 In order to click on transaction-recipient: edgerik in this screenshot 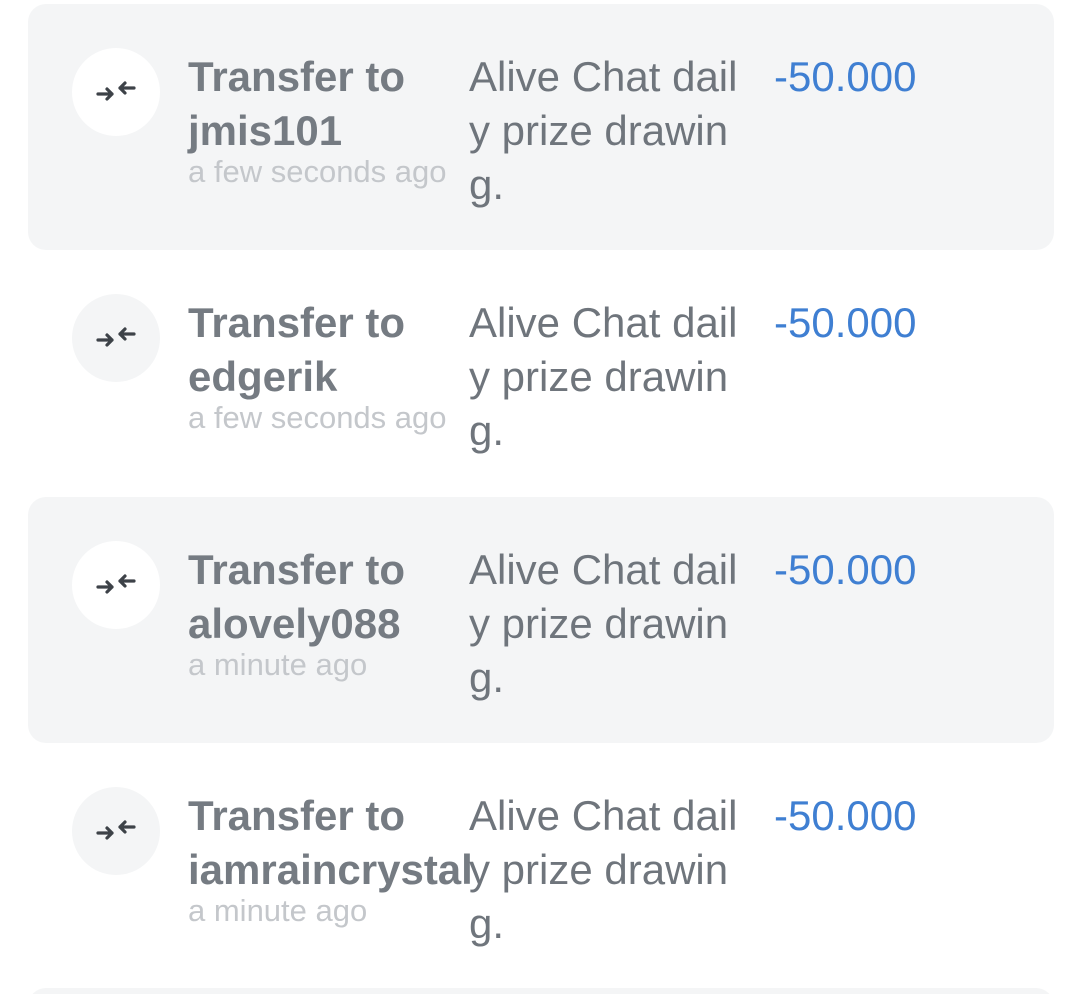, I will do `click(330, 377)`.